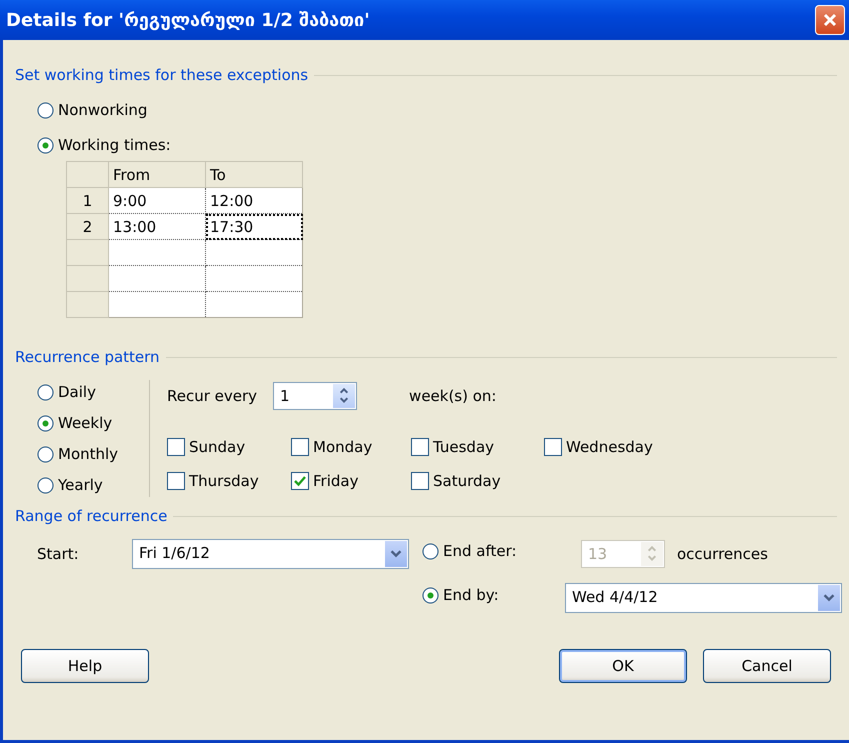  What do you see at coordinates (723, 554) in the screenshot?
I see `field-label: occurrences` at bounding box center [723, 554].